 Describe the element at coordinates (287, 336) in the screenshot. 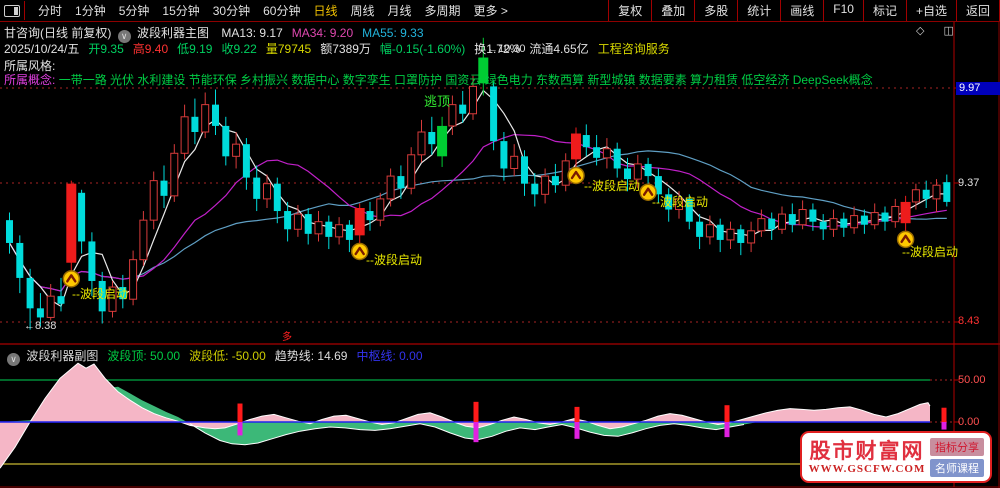

I see `chart-annotation: 多` at that location.